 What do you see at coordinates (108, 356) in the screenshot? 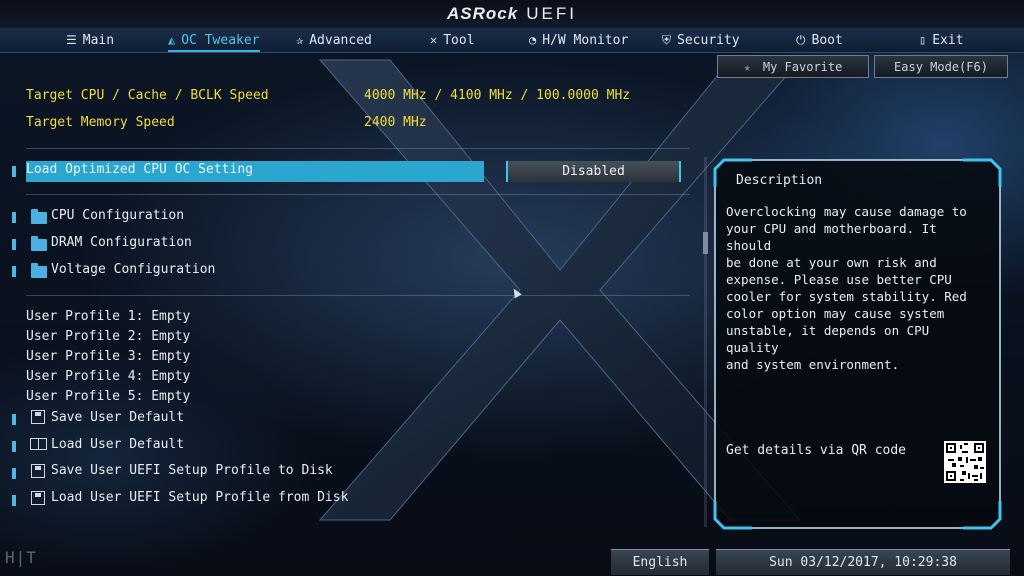
I see `user-profile-3: User Profile 3: Empty` at bounding box center [108, 356].